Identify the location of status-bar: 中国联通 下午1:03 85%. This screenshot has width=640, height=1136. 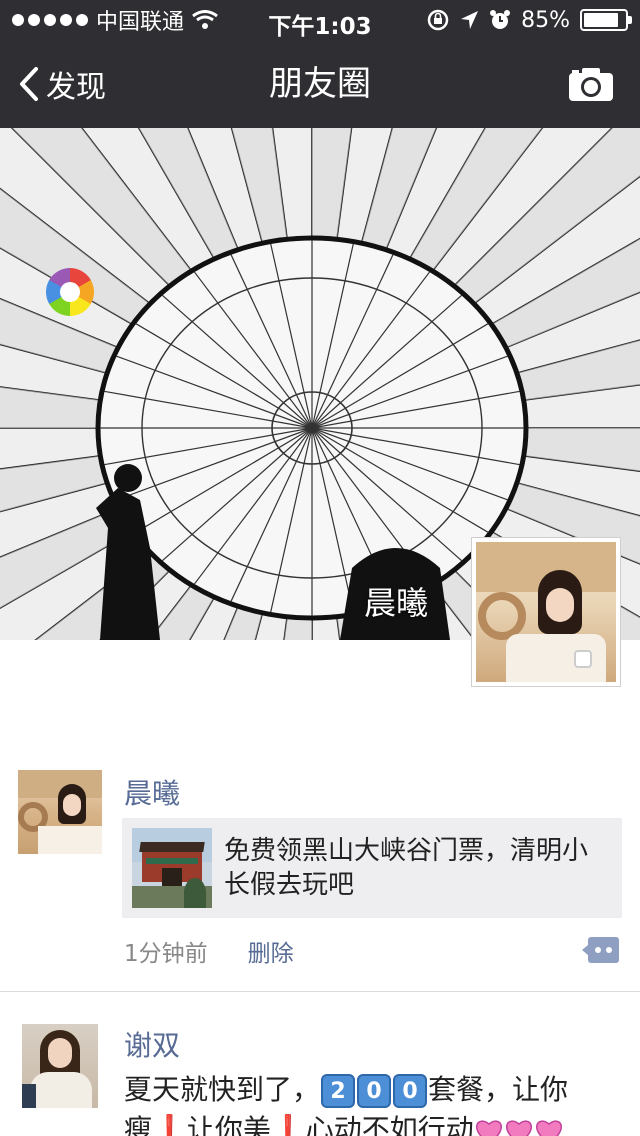
(320, 20).